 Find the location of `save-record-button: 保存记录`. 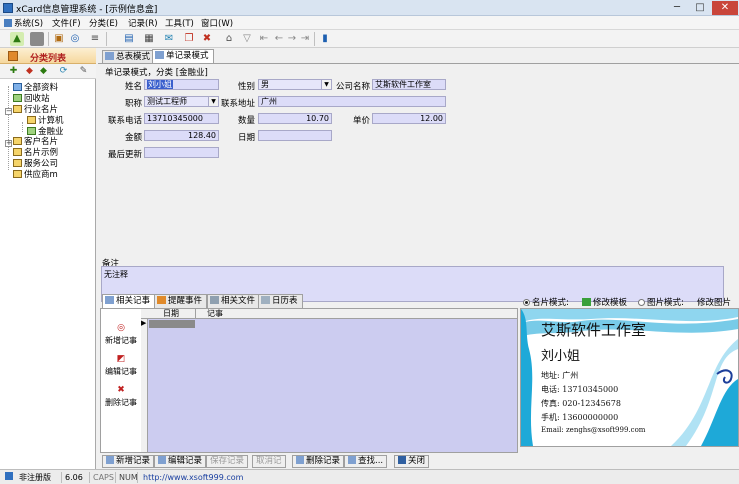

save-record-button: 保存记录 is located at coordinates (227, 461).